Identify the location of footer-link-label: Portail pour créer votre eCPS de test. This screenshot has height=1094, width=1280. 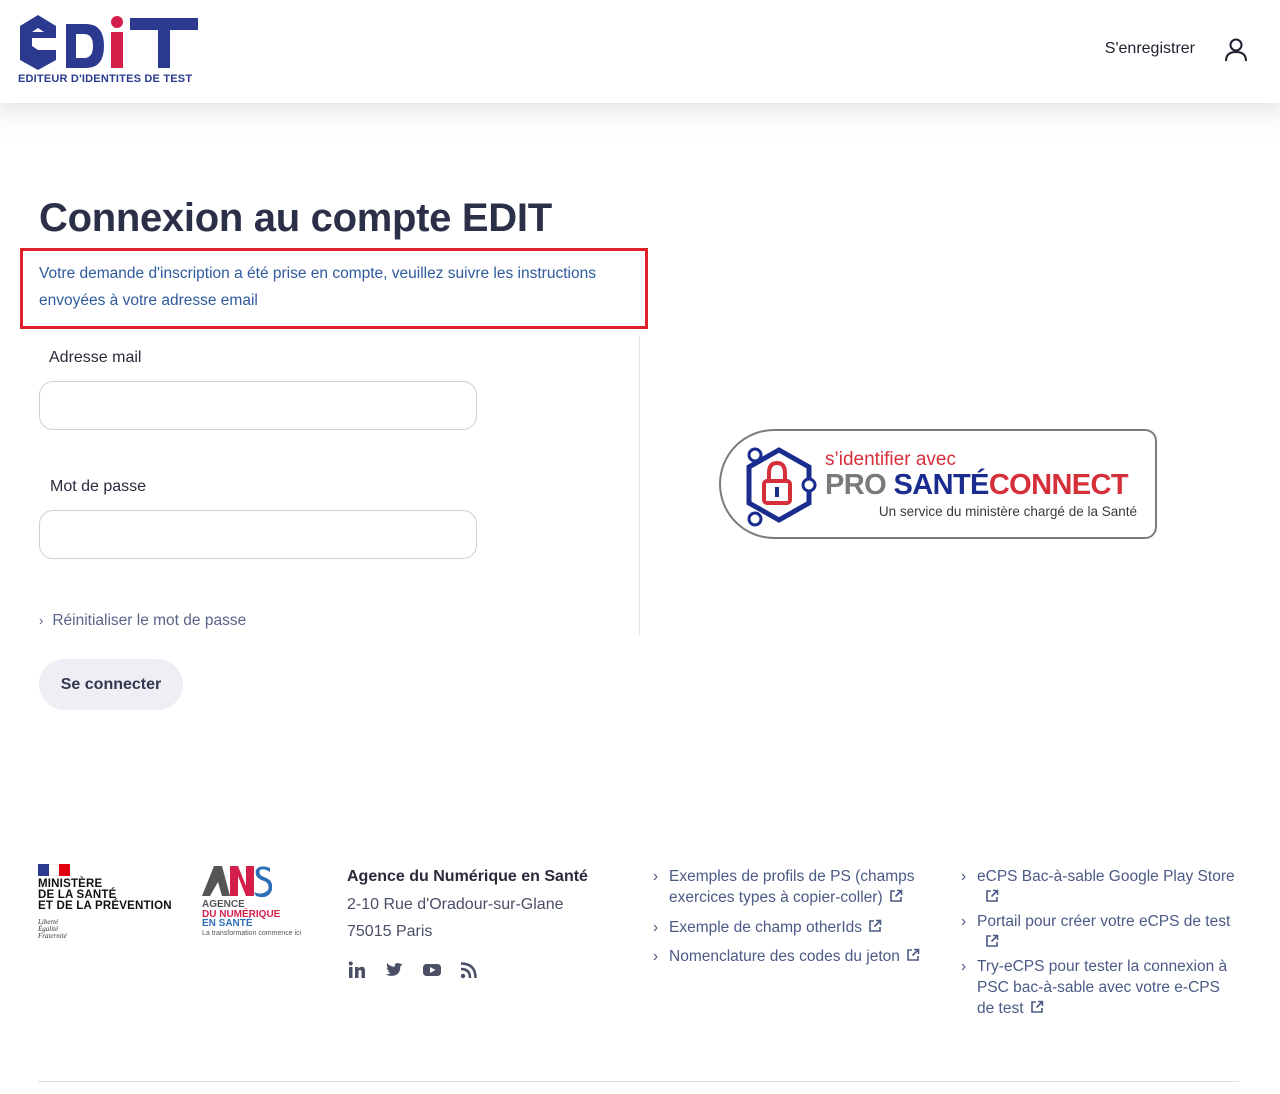
(1104, 921).